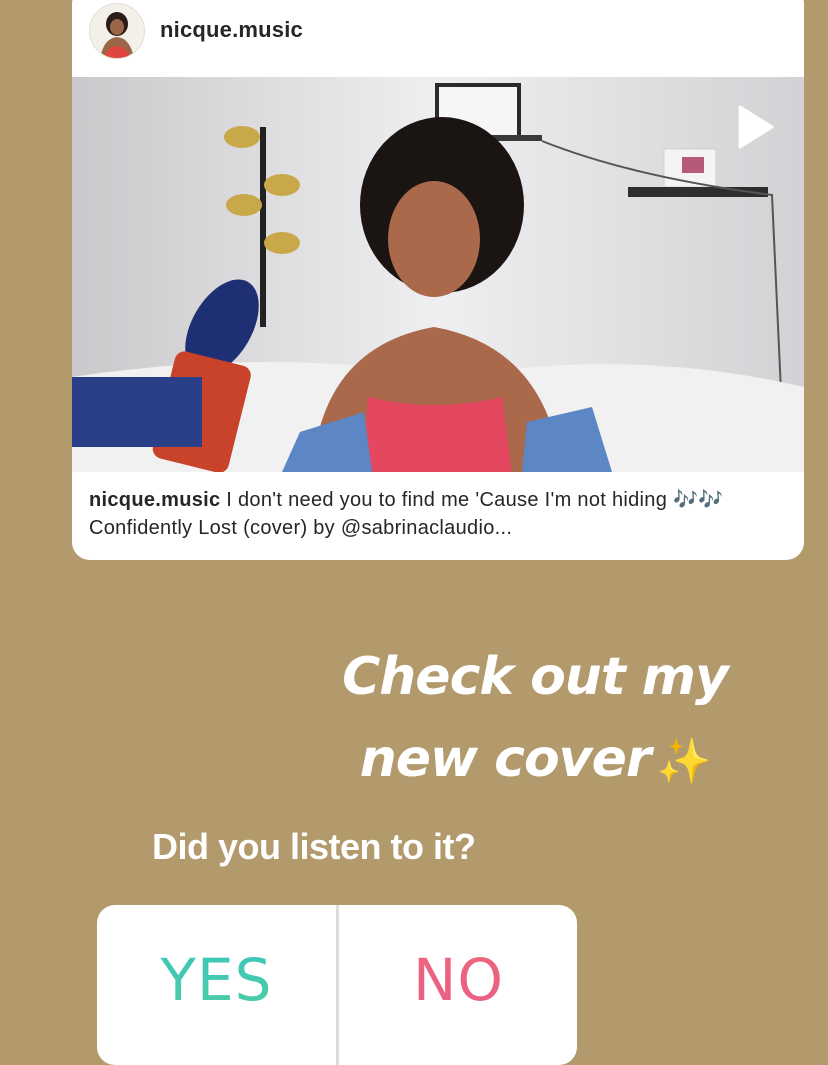 This screenshot has width=828, height=1065. Describe the element at coordinates (754, 127) in the screenshot. I see `play-icon` at that location.